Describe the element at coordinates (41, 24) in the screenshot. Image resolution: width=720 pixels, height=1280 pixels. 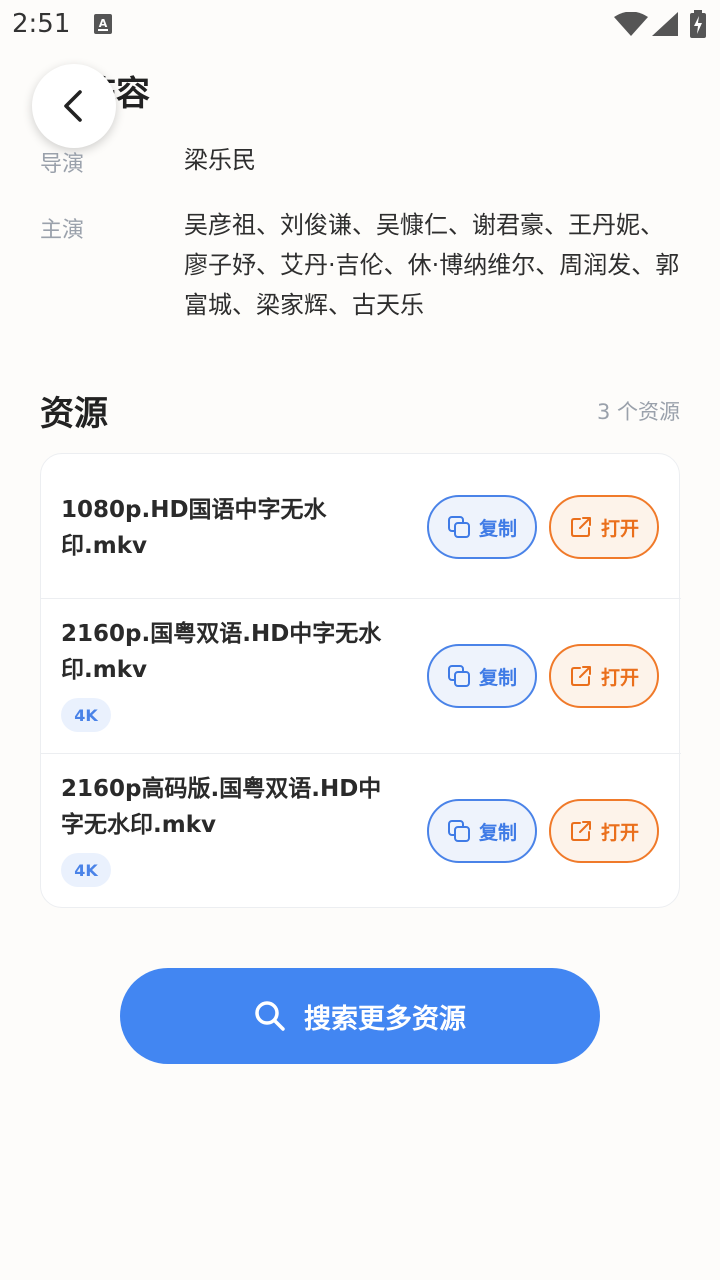
I see `status-time: 2:51` at that location.